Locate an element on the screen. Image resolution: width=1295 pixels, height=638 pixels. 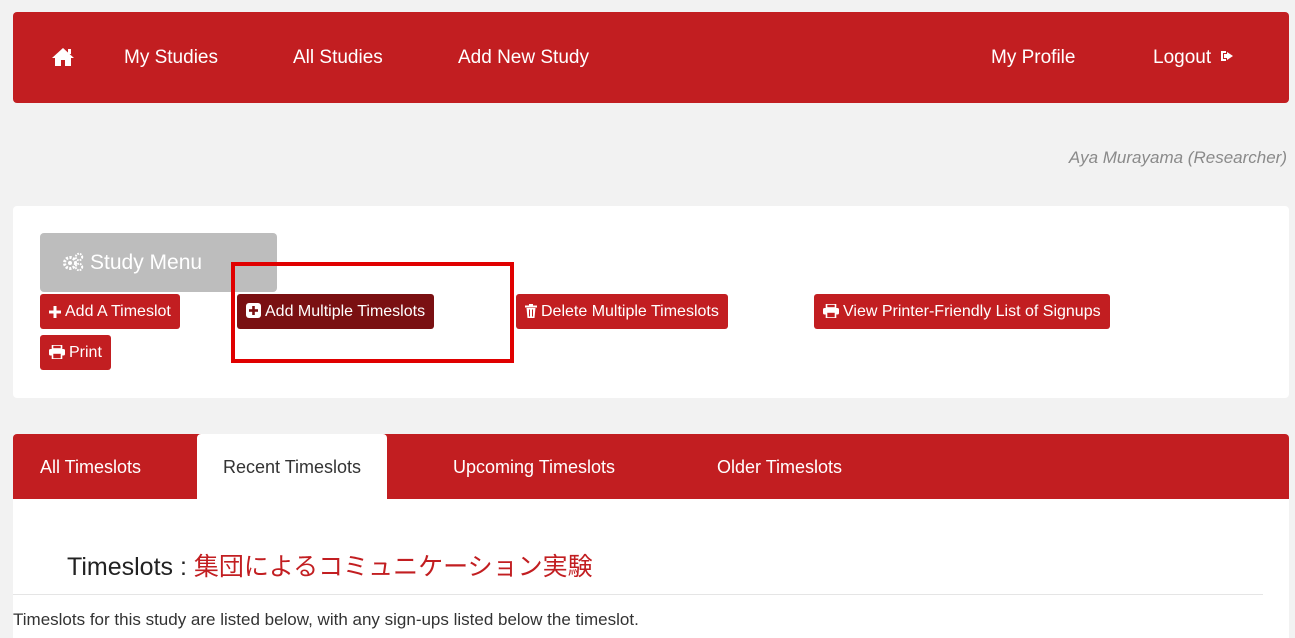
home-icon is located at coordinates (63, 57).